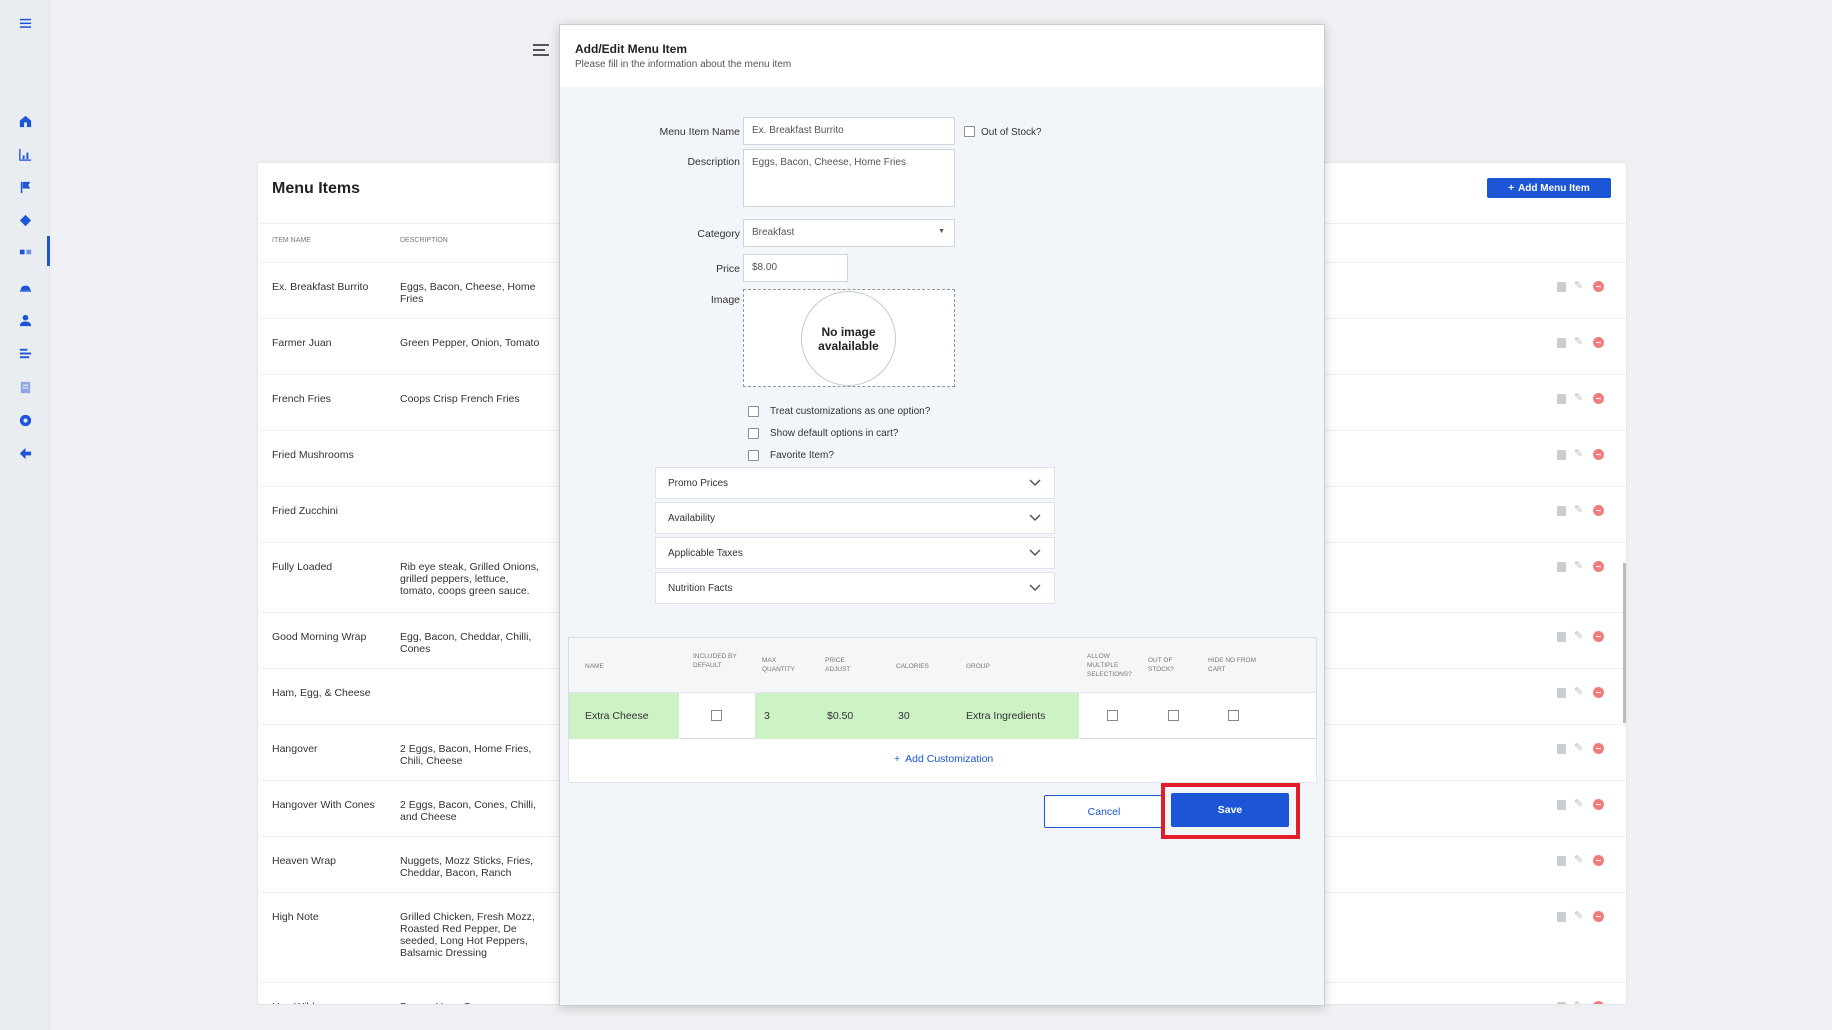  I want to click on description-textarea: Eggs, Bacon, Cheese, Home Fries, so click(849, 178).